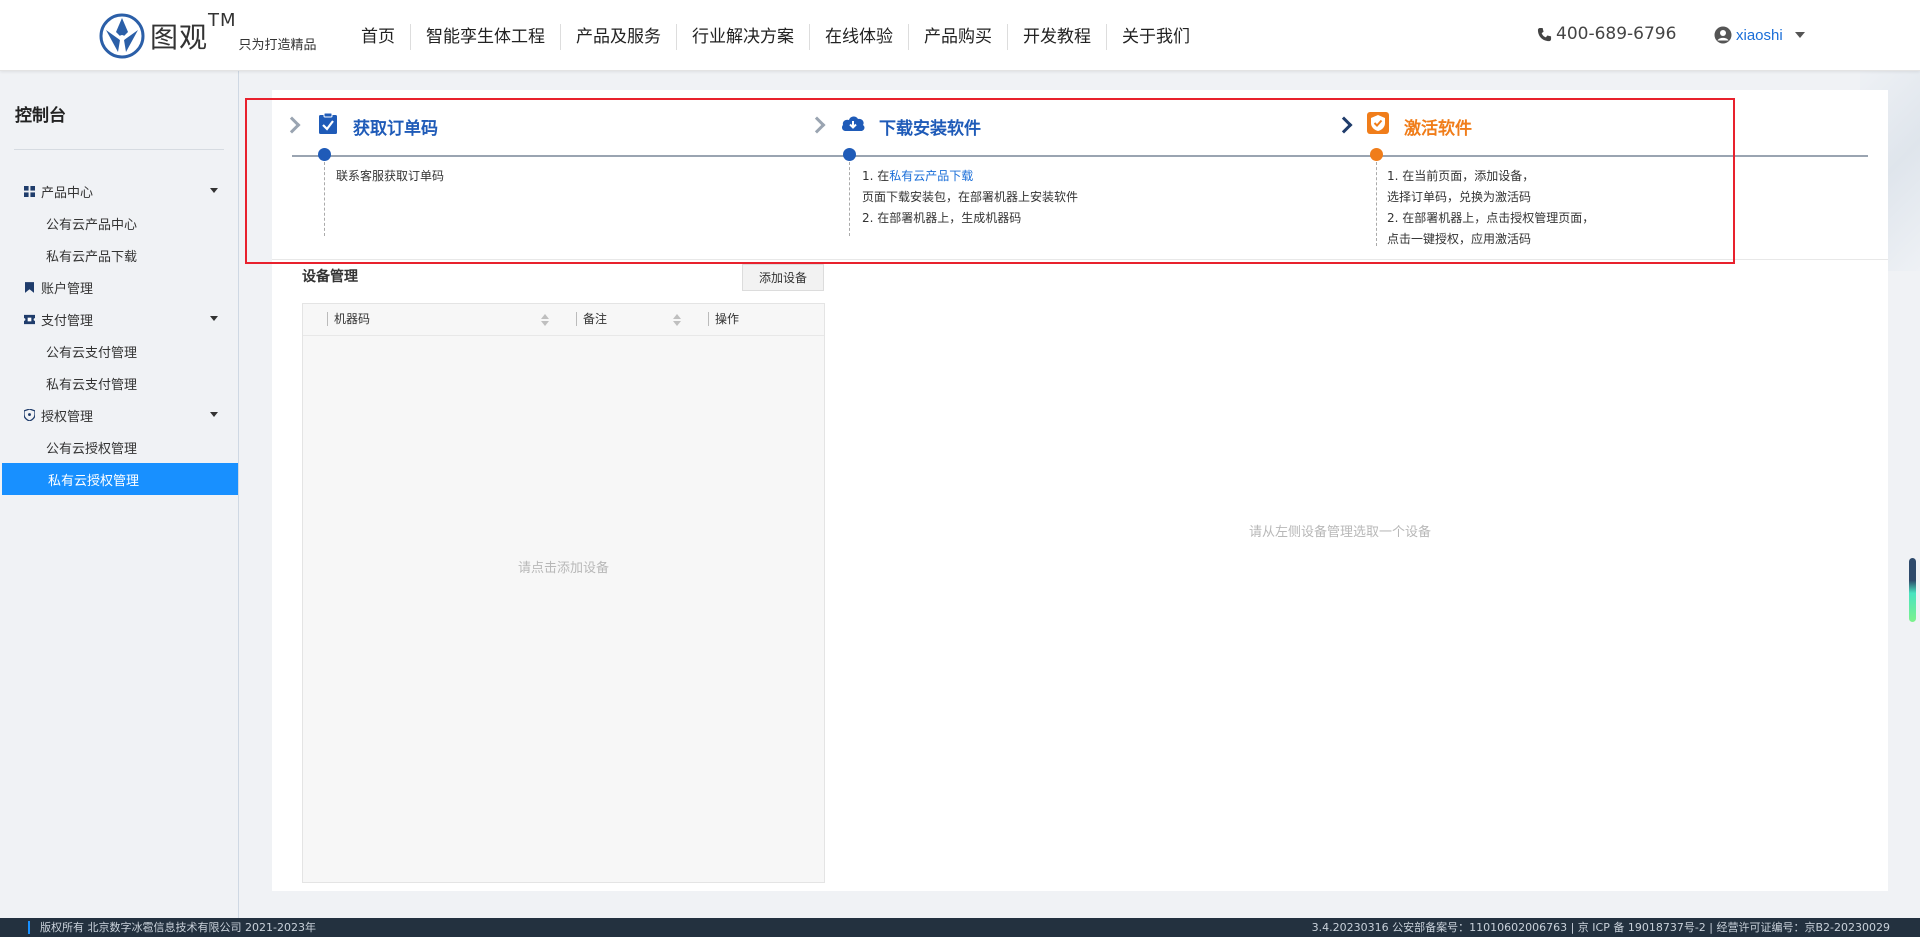 Image resolution: width=1920 pixels, height=937 pixels. What do you see at coordinates (29, 319) in the screenshot?
I see `ticket-icon` at bounding box center [29, 319].